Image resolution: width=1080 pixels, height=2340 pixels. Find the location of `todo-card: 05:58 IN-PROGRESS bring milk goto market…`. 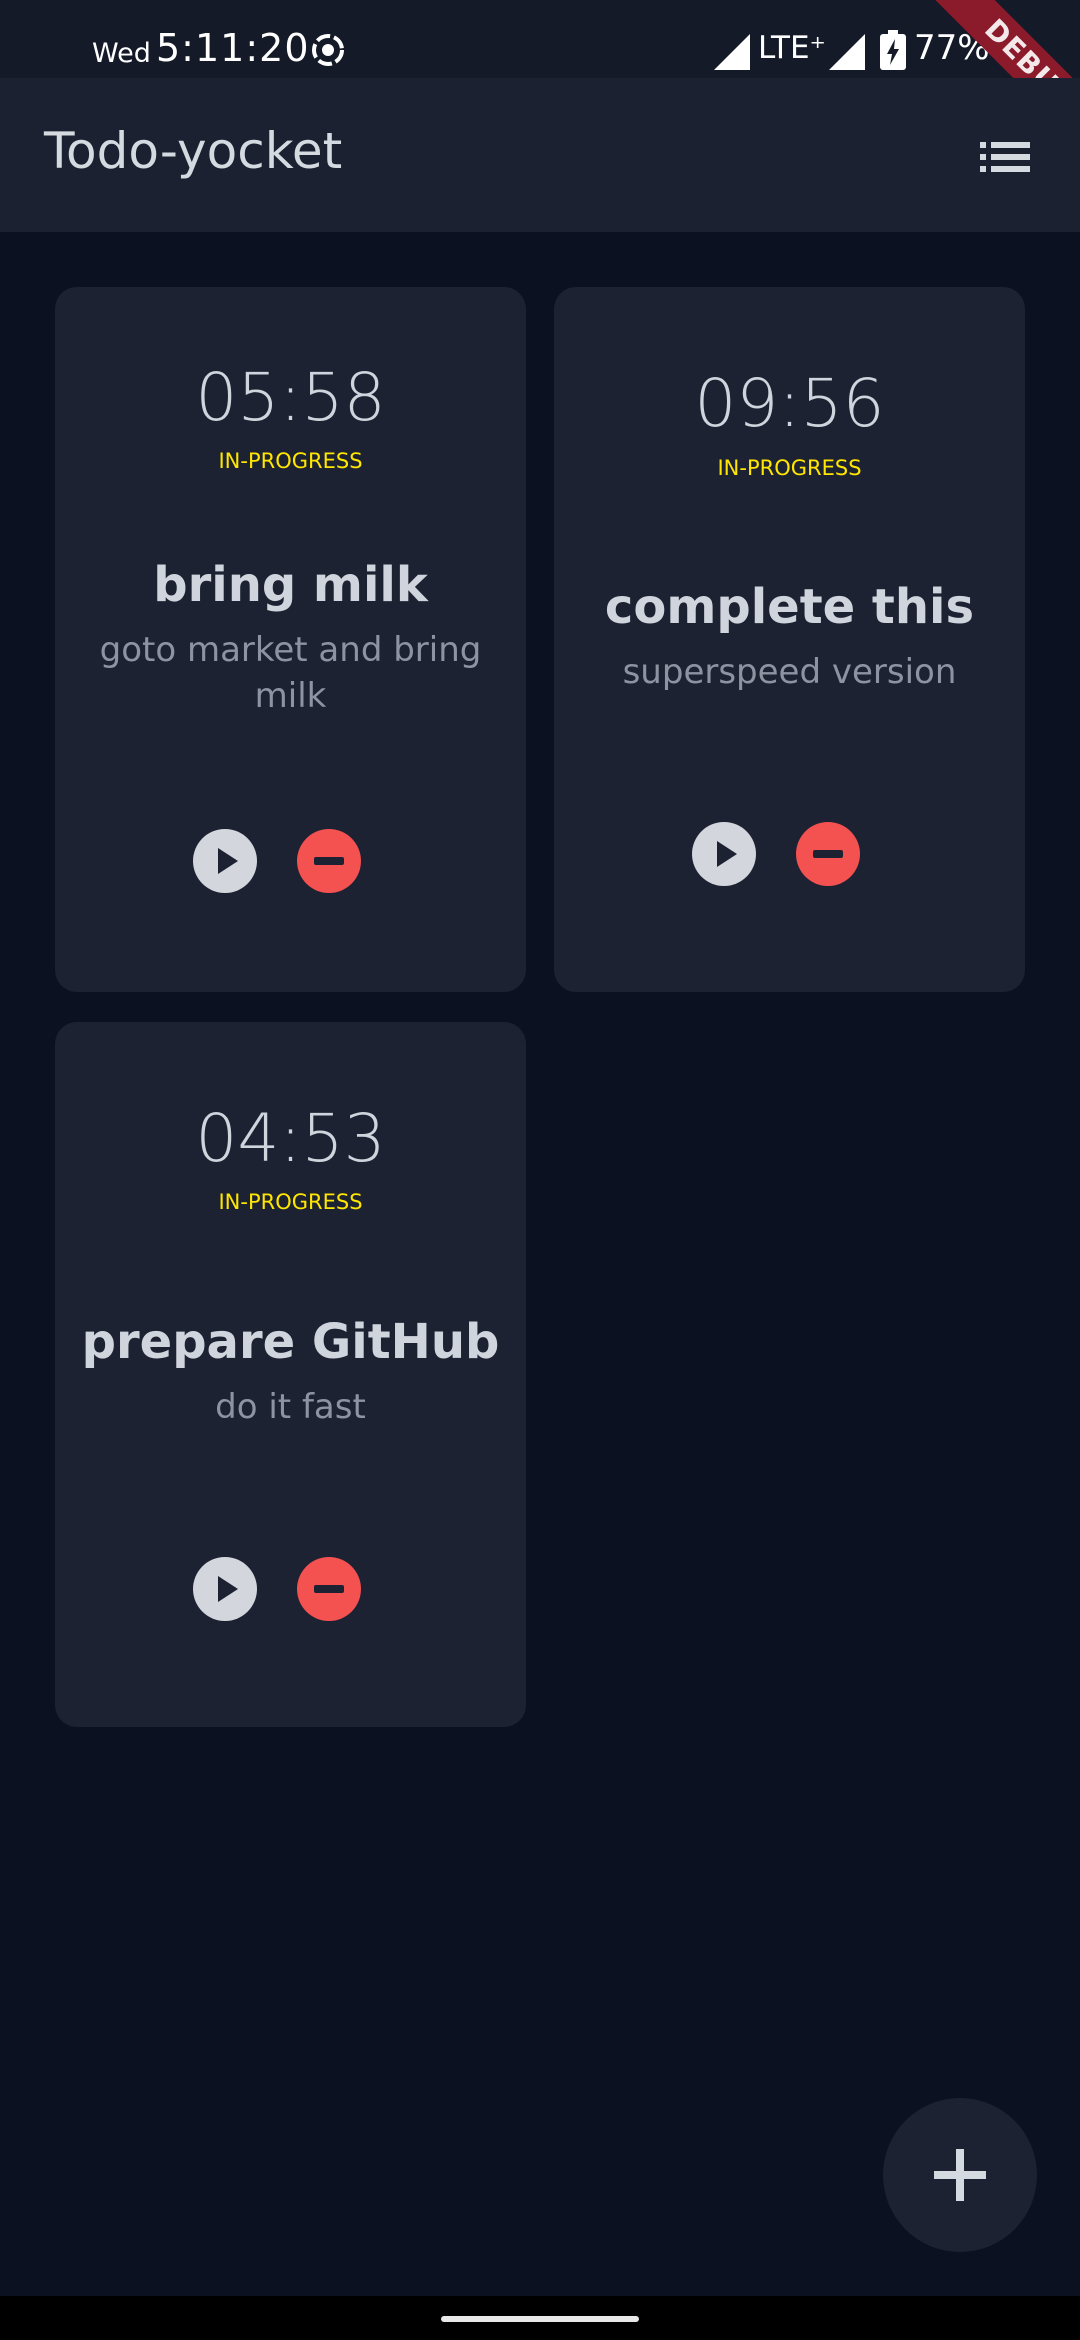

todo-card: 05:58 IN-PROGRESS bring milk goto market… is located at coordinates (290, 639).